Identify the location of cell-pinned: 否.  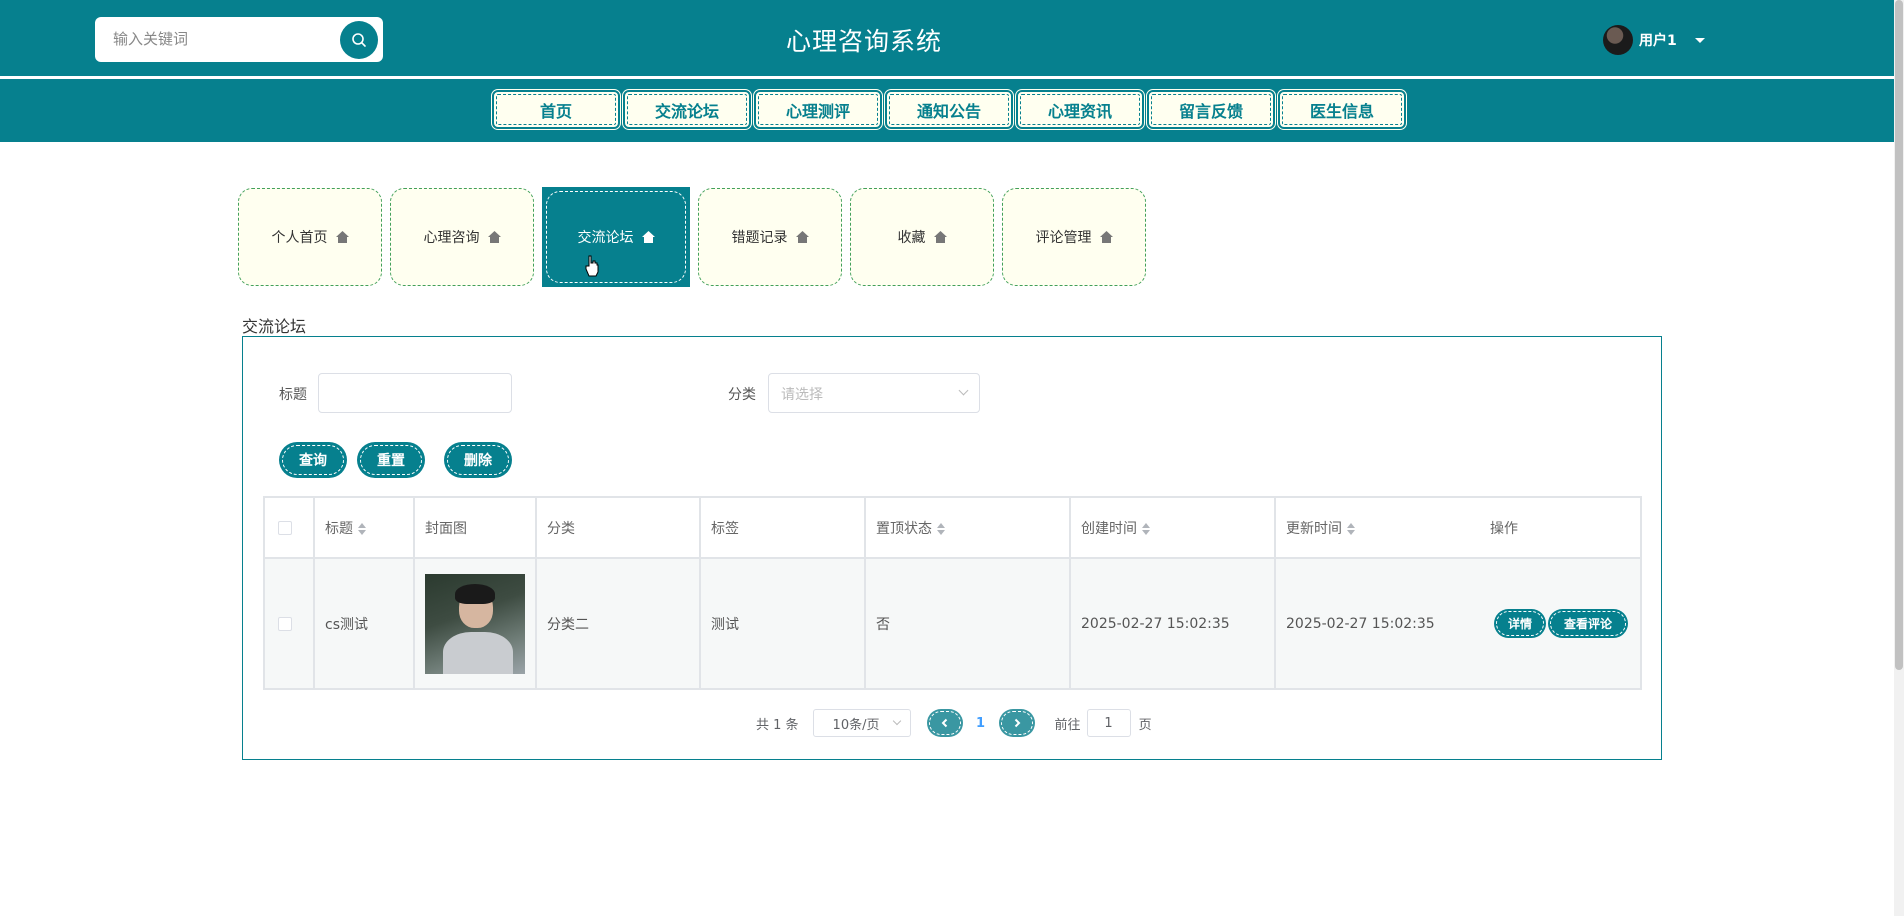
(967, 623).